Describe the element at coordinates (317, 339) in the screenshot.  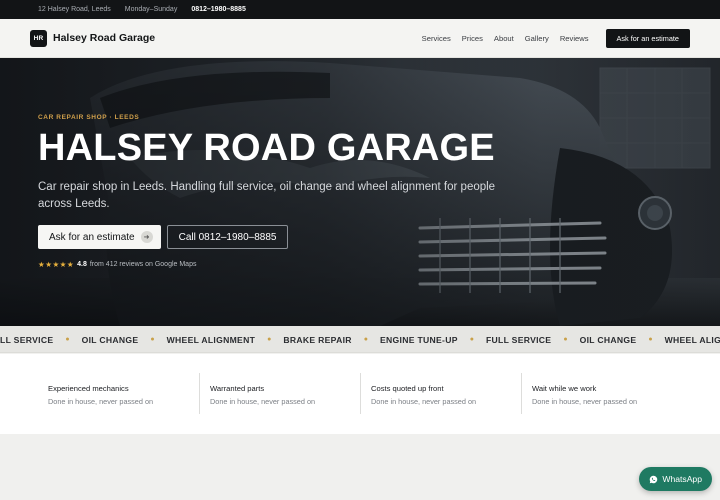
I see `ticker-item: BRAKE REPAIR` at that location.